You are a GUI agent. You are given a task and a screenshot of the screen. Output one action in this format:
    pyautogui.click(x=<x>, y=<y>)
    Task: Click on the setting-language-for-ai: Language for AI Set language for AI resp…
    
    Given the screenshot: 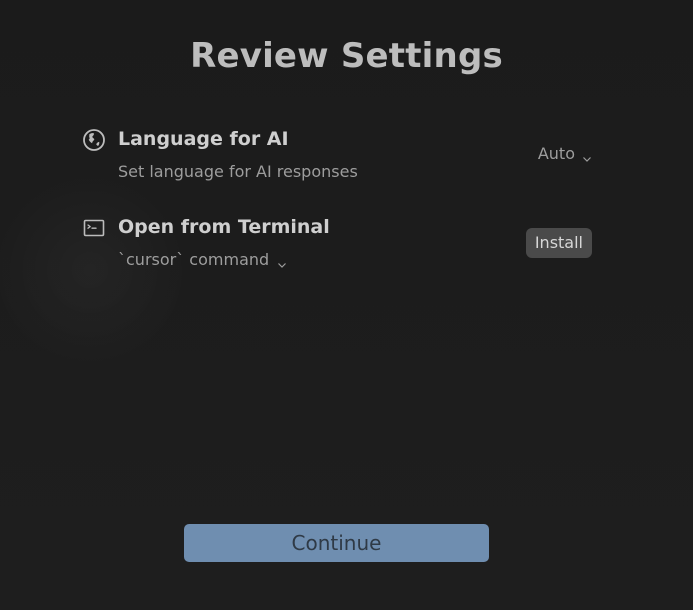 What is the action you would take?
    pyautogui.click(x=337, y=161)
    